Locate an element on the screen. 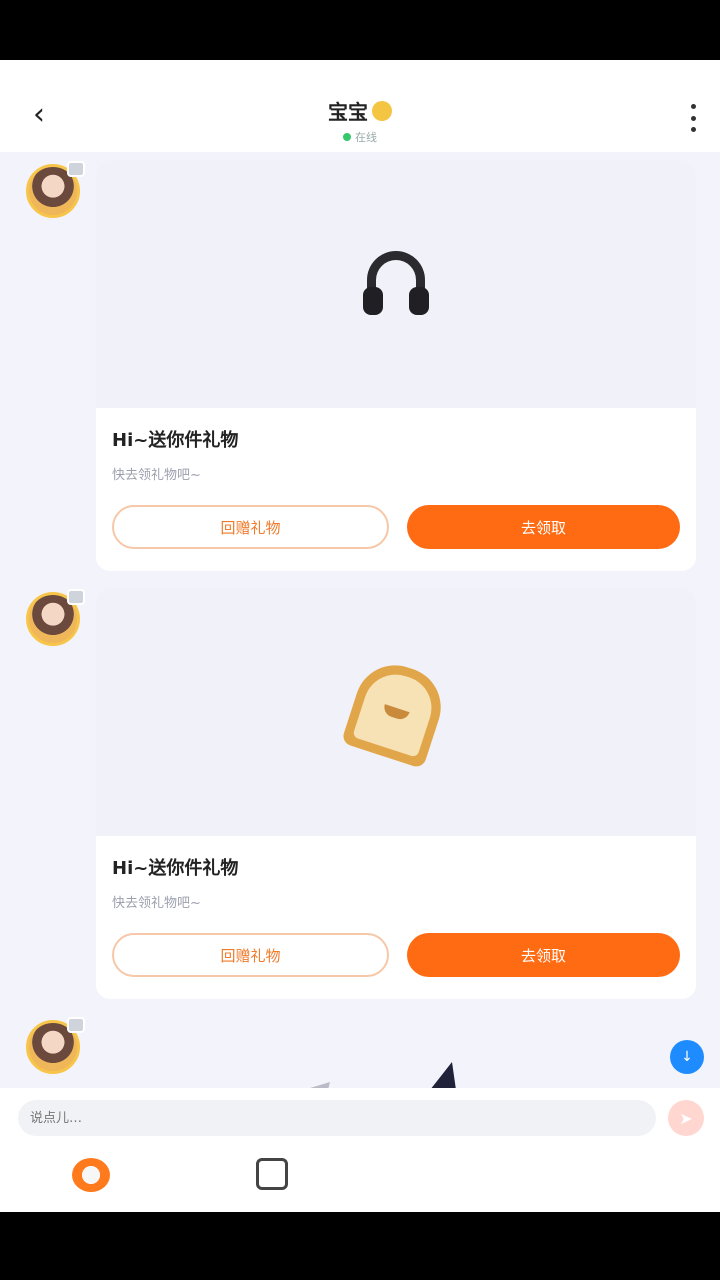 This screenshot has width=720, height=1280. gift-art-partial is located at coordinates (383, 1076).